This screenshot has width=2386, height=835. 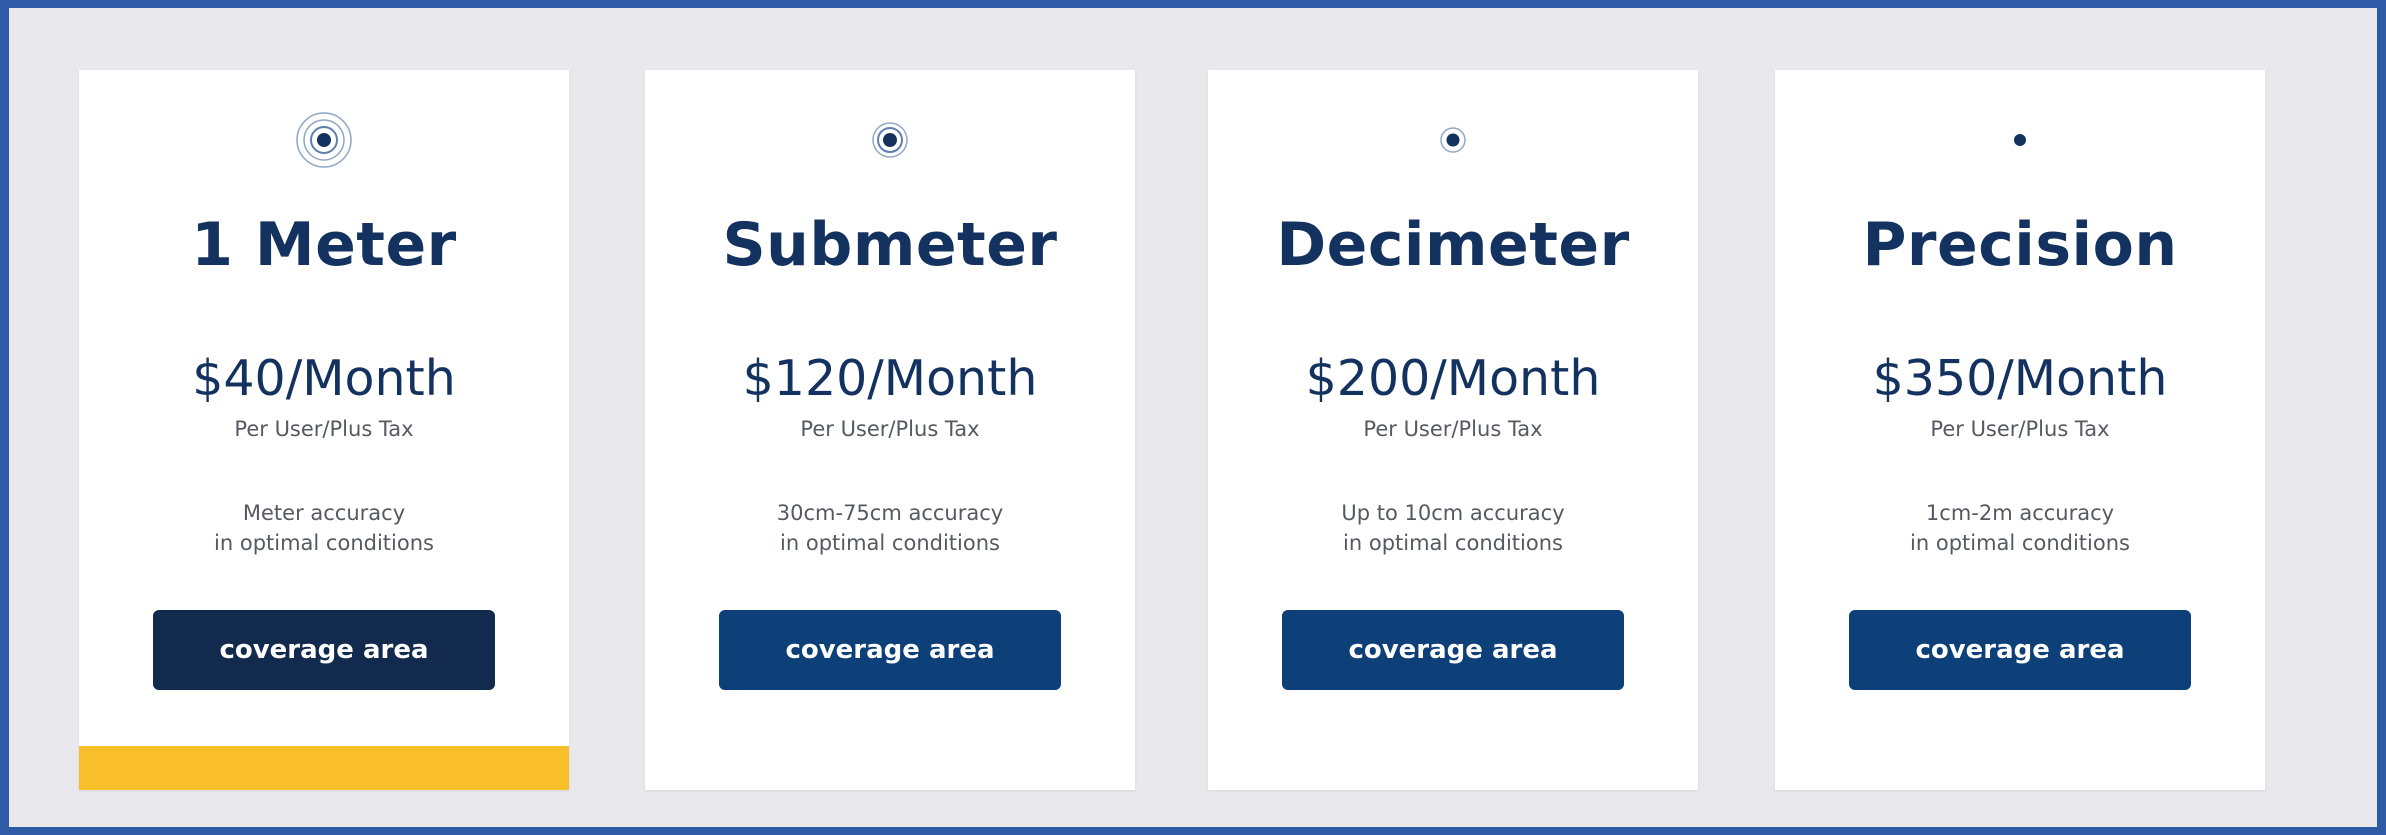 I want to click on plan-accuracy-line-1: 1cm-2m accuracy, so click(x=2020, y=513).